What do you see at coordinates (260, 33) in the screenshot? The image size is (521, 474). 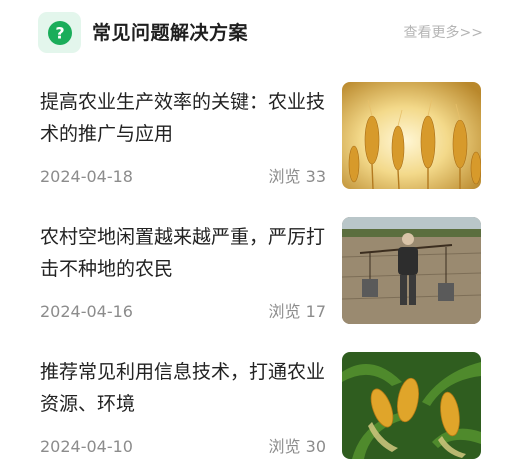 I see `section-header: ? 常见问题解决方案 查看更多>>` at bounding box center [260, 33].